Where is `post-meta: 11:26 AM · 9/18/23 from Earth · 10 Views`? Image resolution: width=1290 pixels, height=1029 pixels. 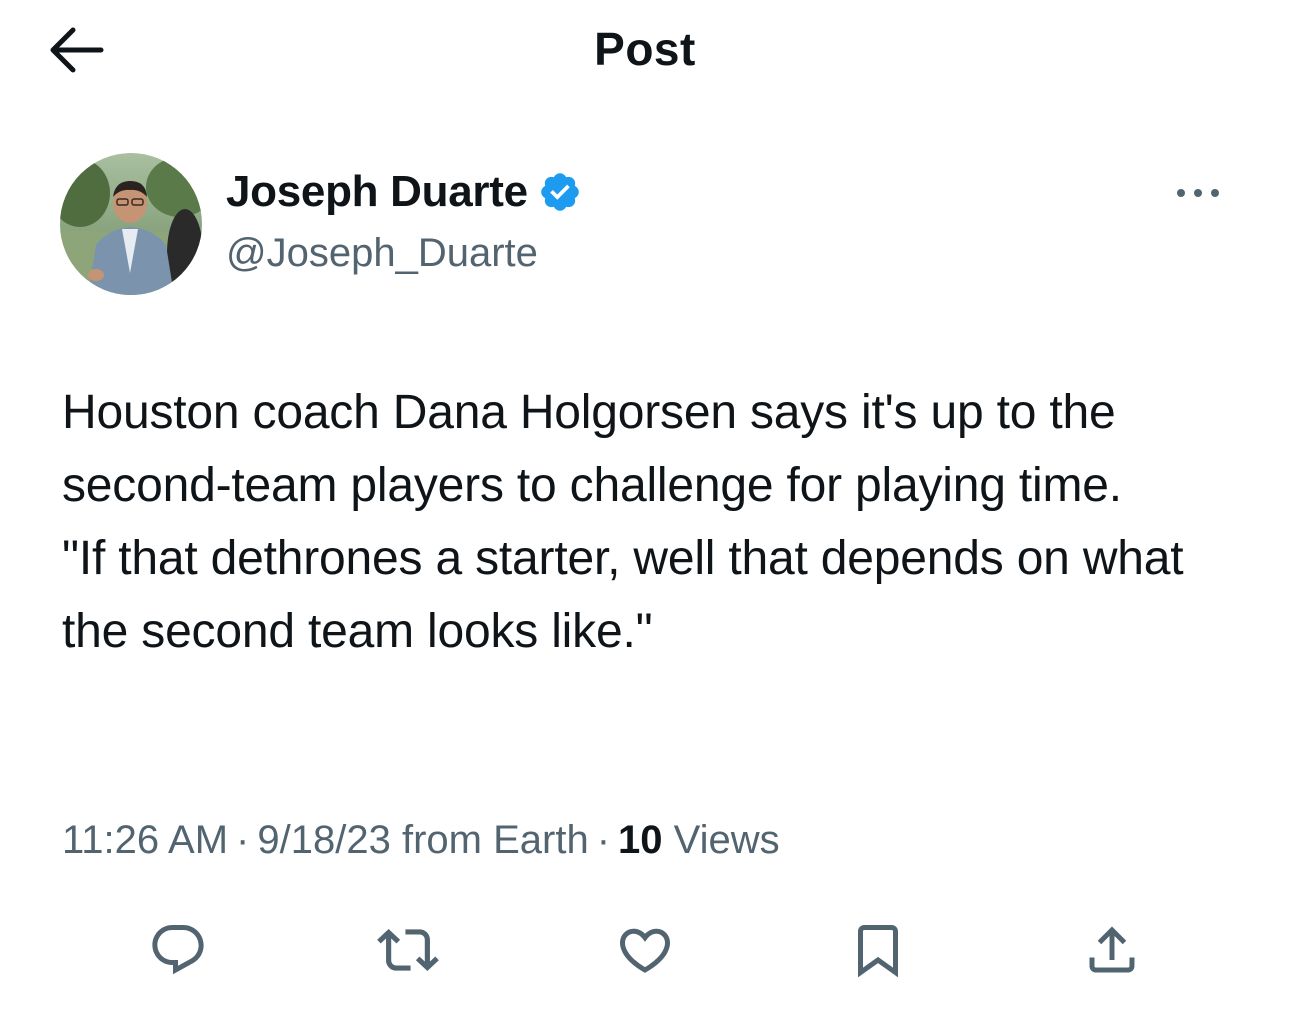 post-meta: 11:26 AM · 9/18/23 from Earth · 10 Views is located at coordinates (421, 840).